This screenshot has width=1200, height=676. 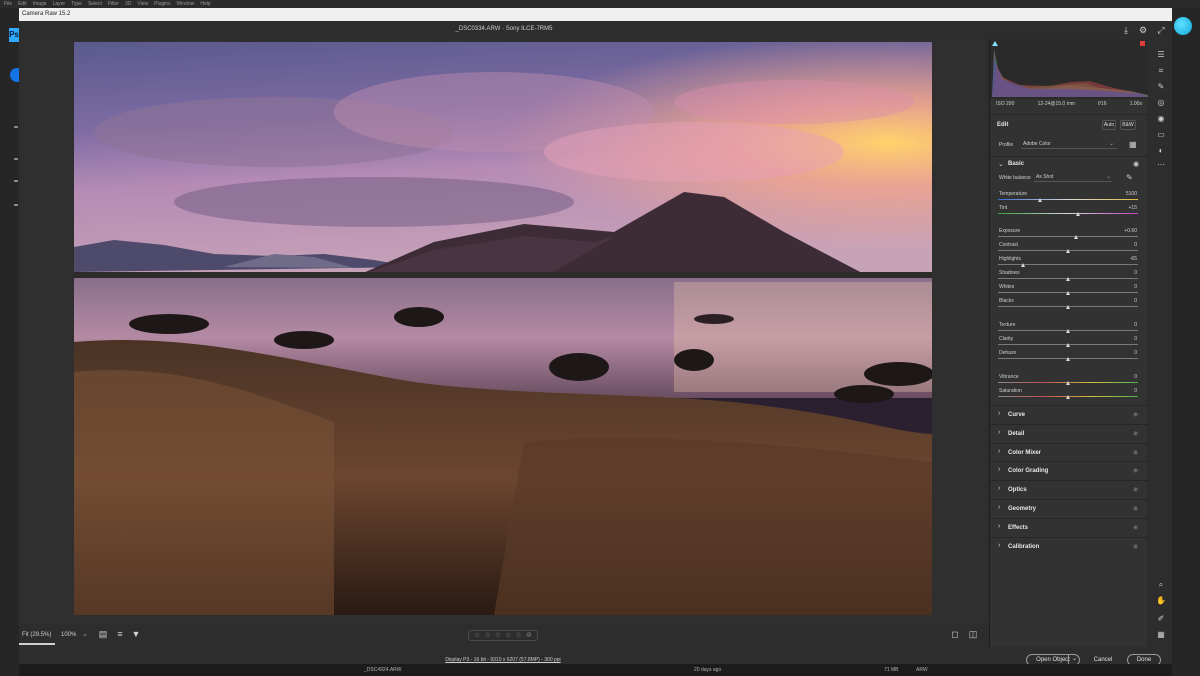 I want to click on red-eye-icon: ◉, so click(x=1161, y=119).